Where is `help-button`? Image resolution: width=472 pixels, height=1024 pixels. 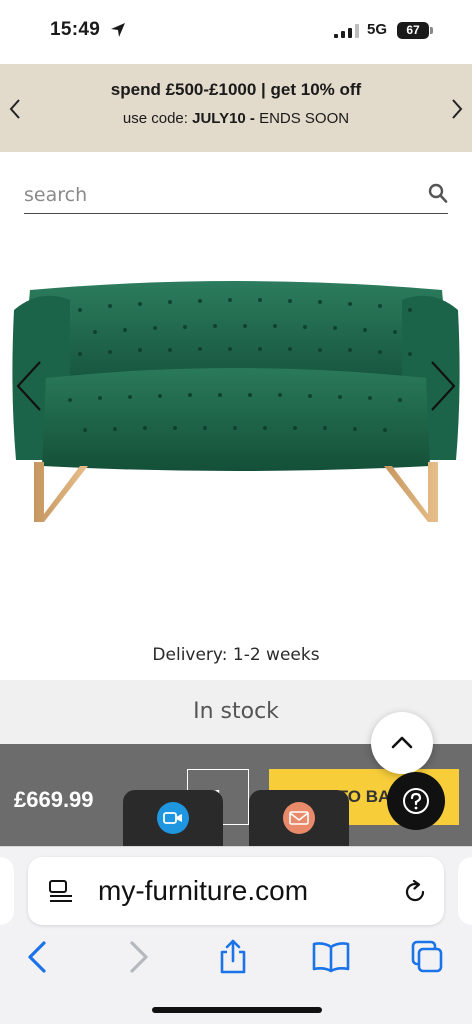
help-button is located at coordinates (416, 801).